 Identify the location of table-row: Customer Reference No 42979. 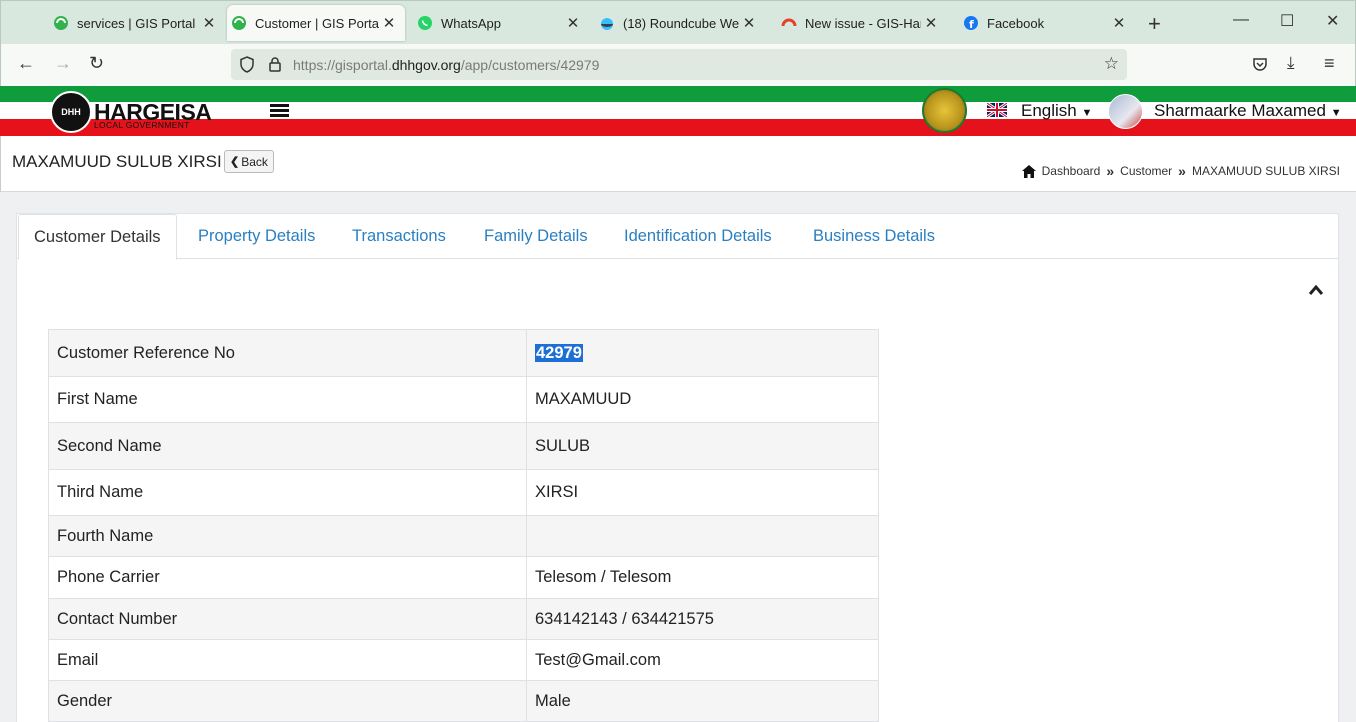
(463, 353).